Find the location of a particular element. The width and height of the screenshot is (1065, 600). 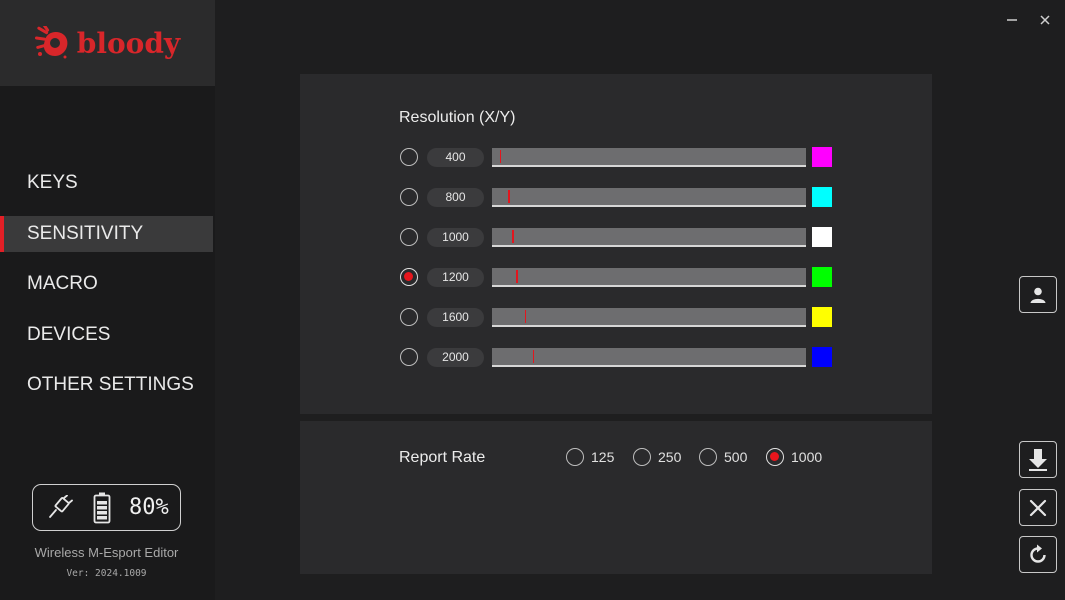

refresh-button is located at coordinates (1038, 554).